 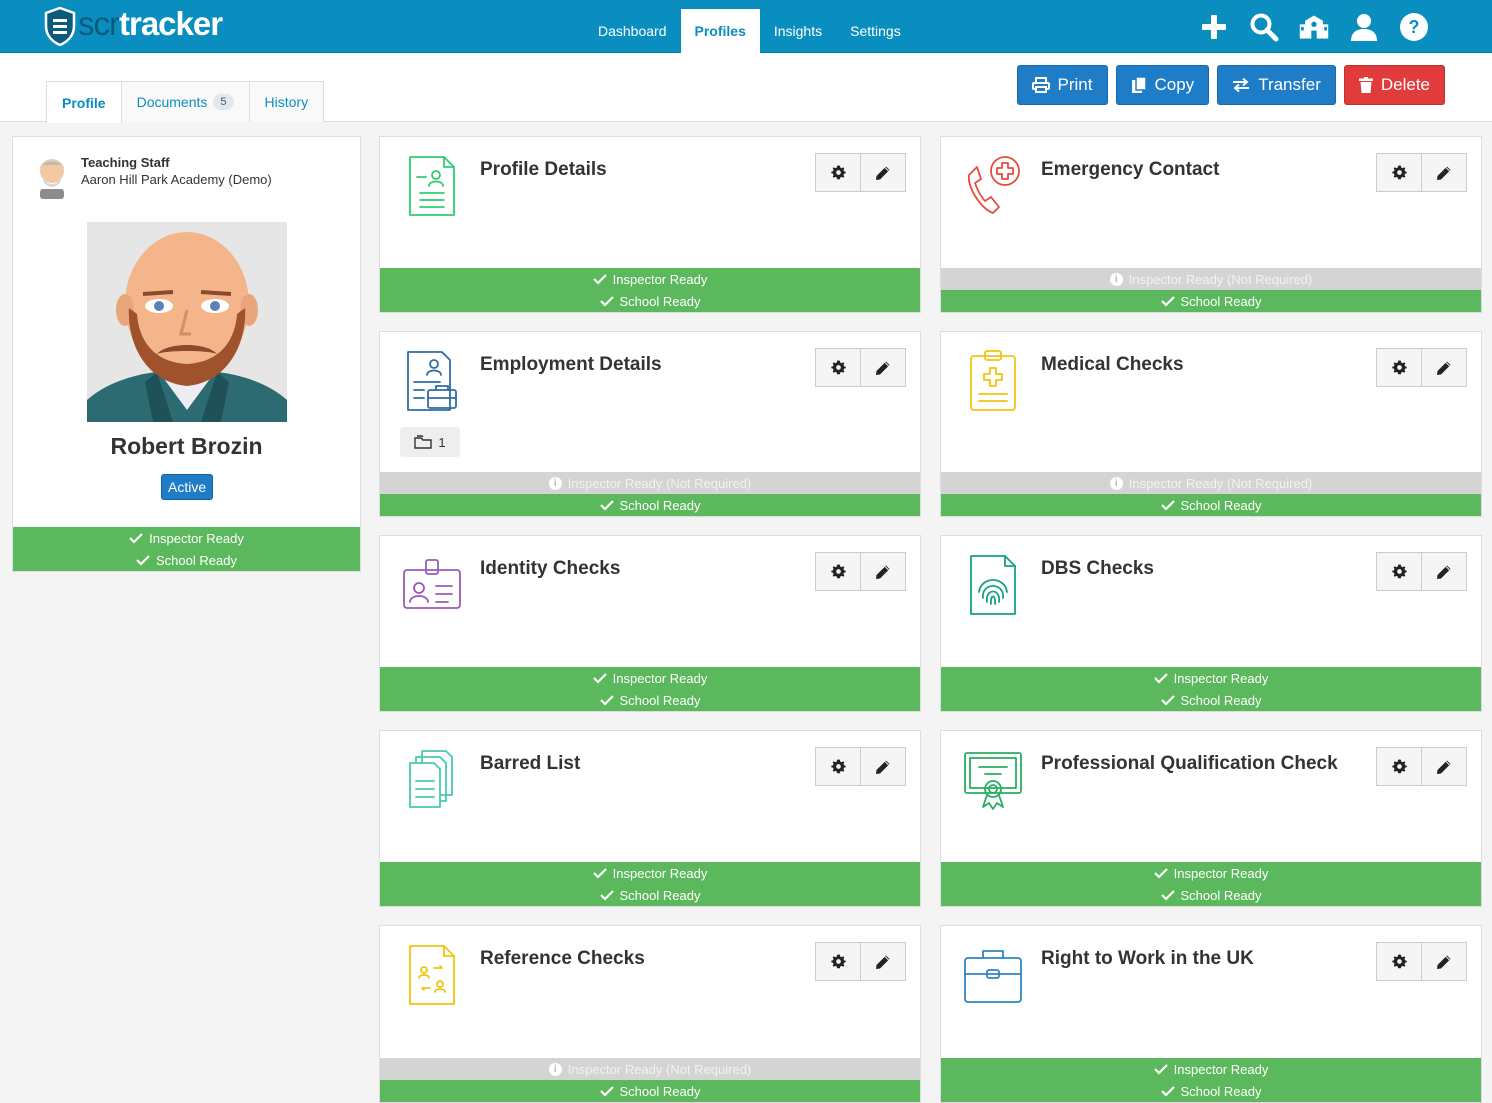 What do you see at coordinates (133, 25) in the screenshot?
I see `app-logo: scrtracker` at bounding box center [133, 25].